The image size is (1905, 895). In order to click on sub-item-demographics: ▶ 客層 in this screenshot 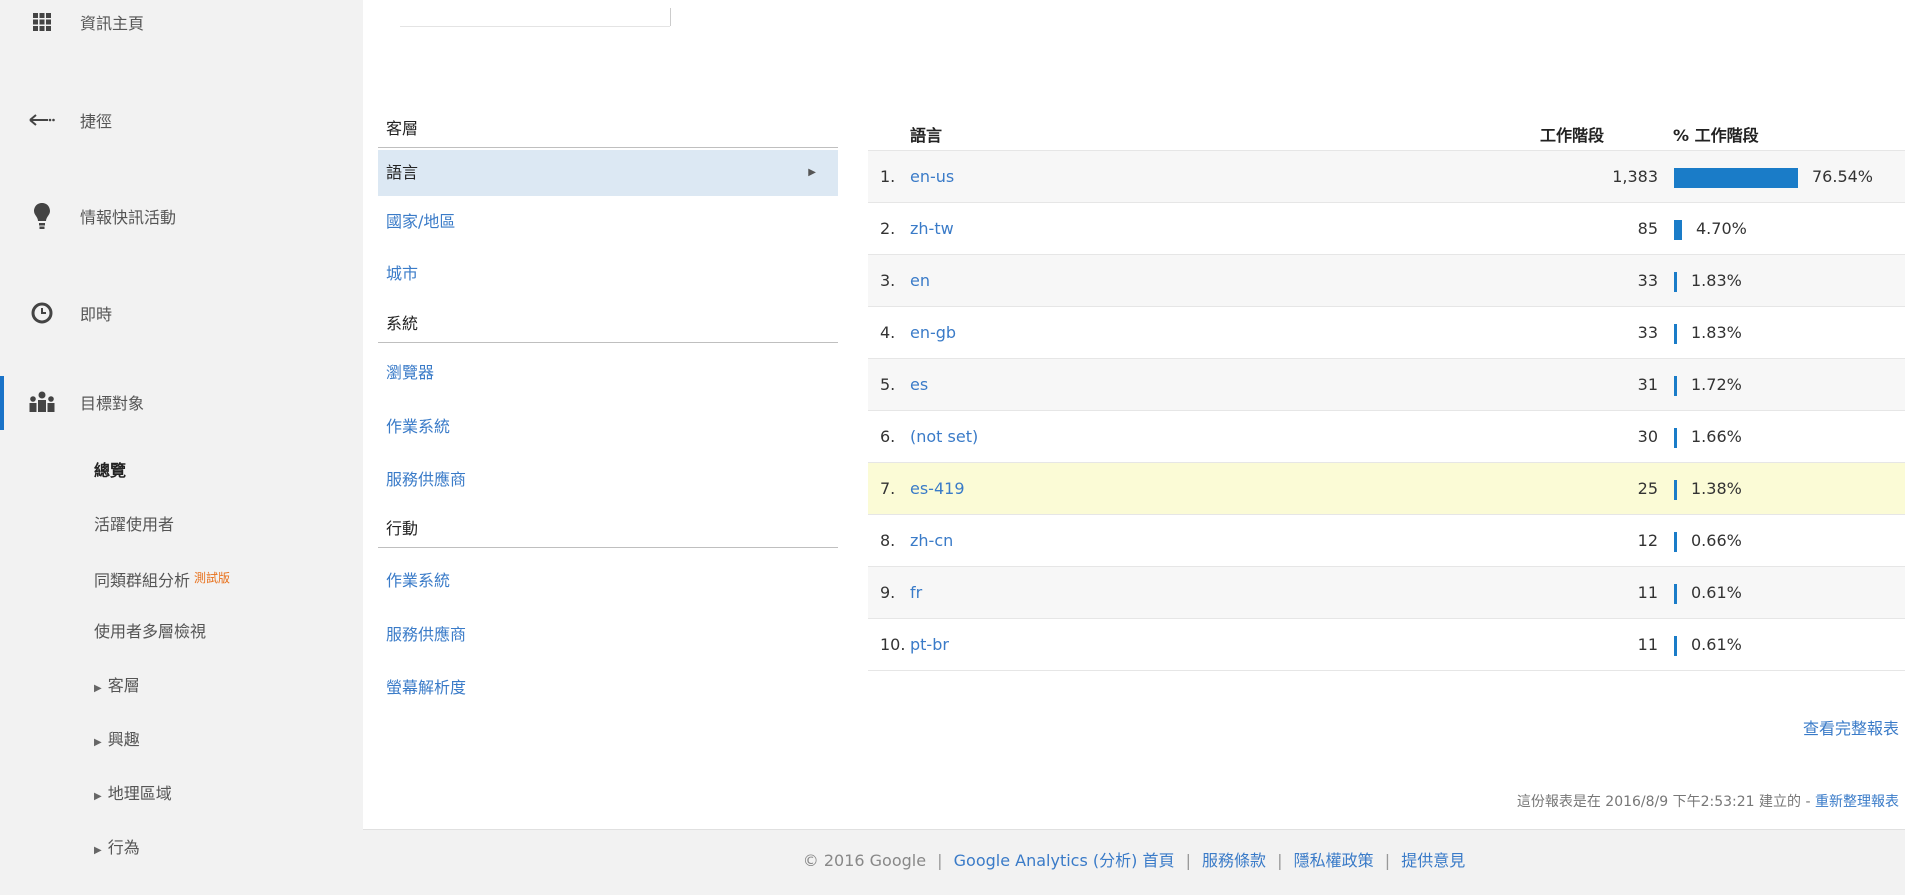, I will do `click(117, 686)`.